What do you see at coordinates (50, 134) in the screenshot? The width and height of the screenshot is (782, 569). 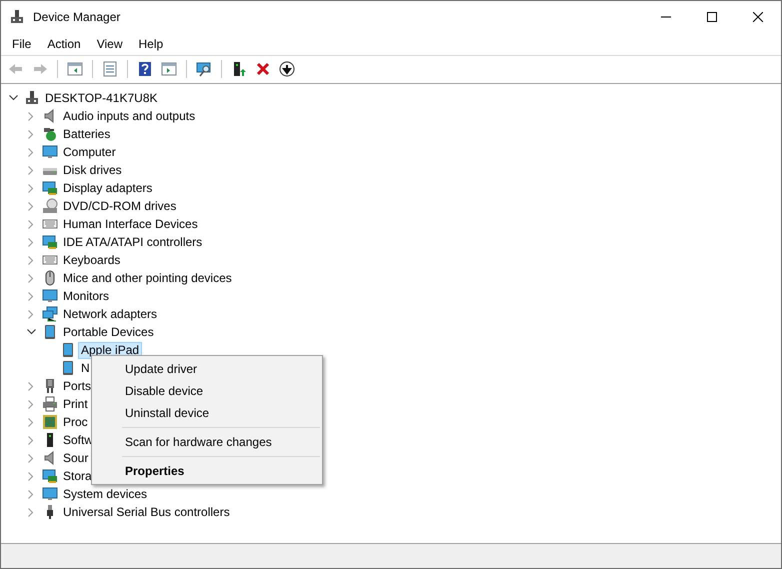 I see `battery-plug-icon` at bounding box center [50, 134].